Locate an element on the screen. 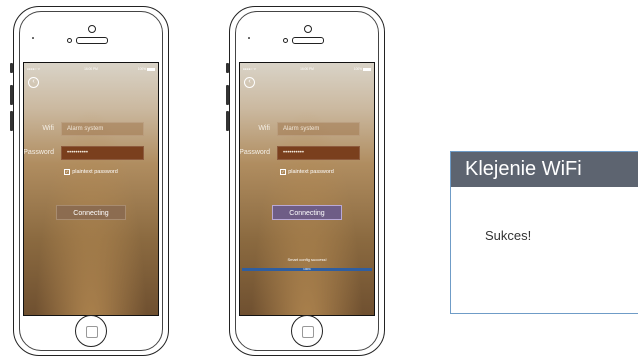 This screenshot has height=360, width=638. success-message: Smart config success! is located at coordinates (307, 259).